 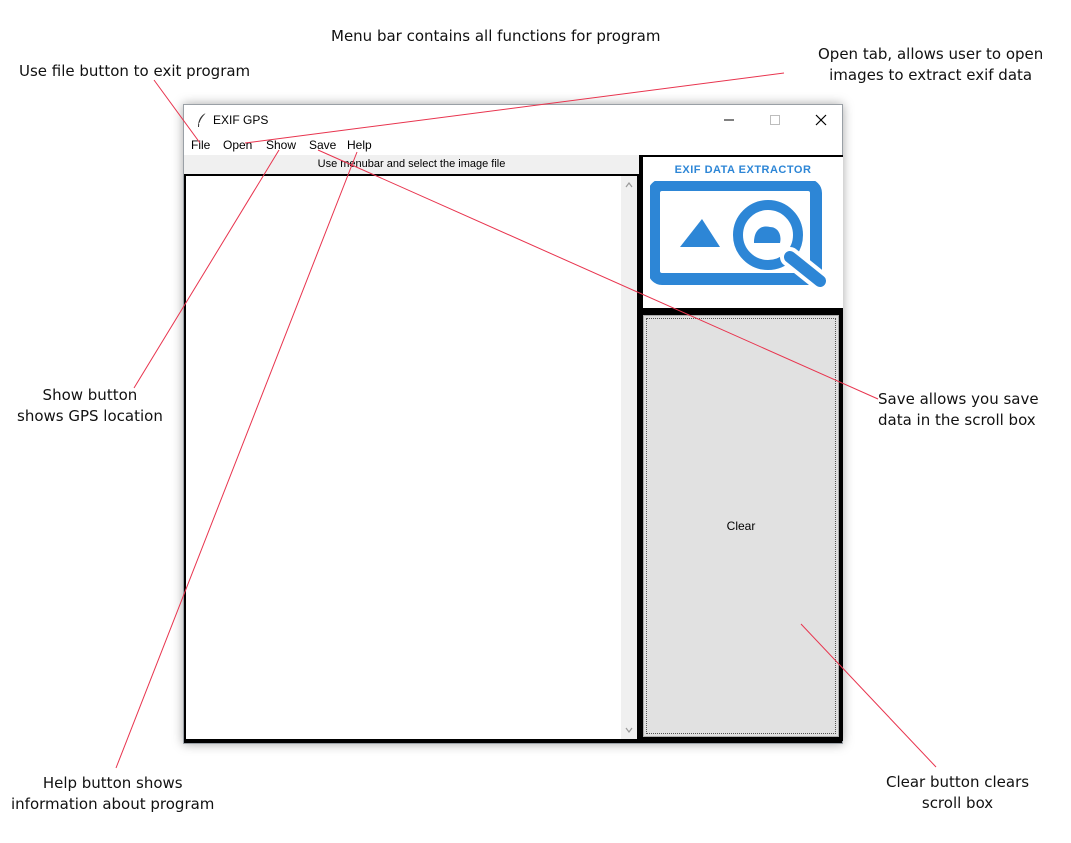 I want to click on annotation-save-line1: Save allows you save, so click(x=958, y=399).